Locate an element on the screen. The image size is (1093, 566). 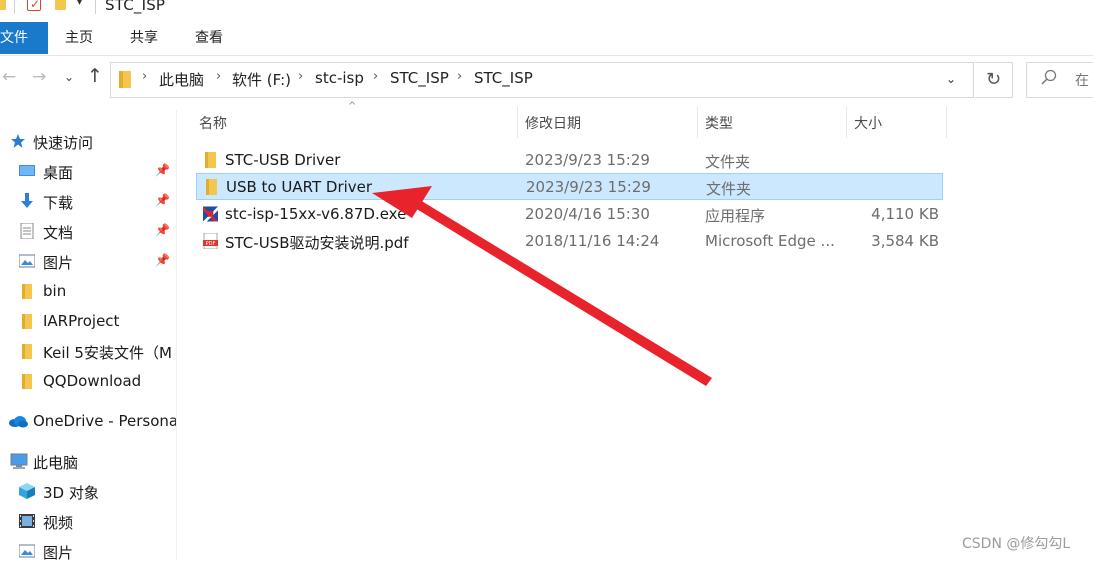
sidebar-item-this-pc: 此电脑 is located at coordinates (88, 461).